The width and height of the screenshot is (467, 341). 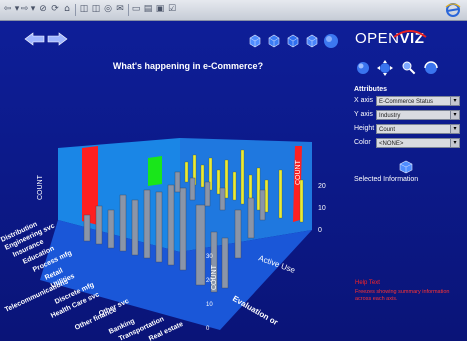 What do you see at coordinates (385, 68) in the screenshot?
I see `move-icon` at bounding box center [385, 68].